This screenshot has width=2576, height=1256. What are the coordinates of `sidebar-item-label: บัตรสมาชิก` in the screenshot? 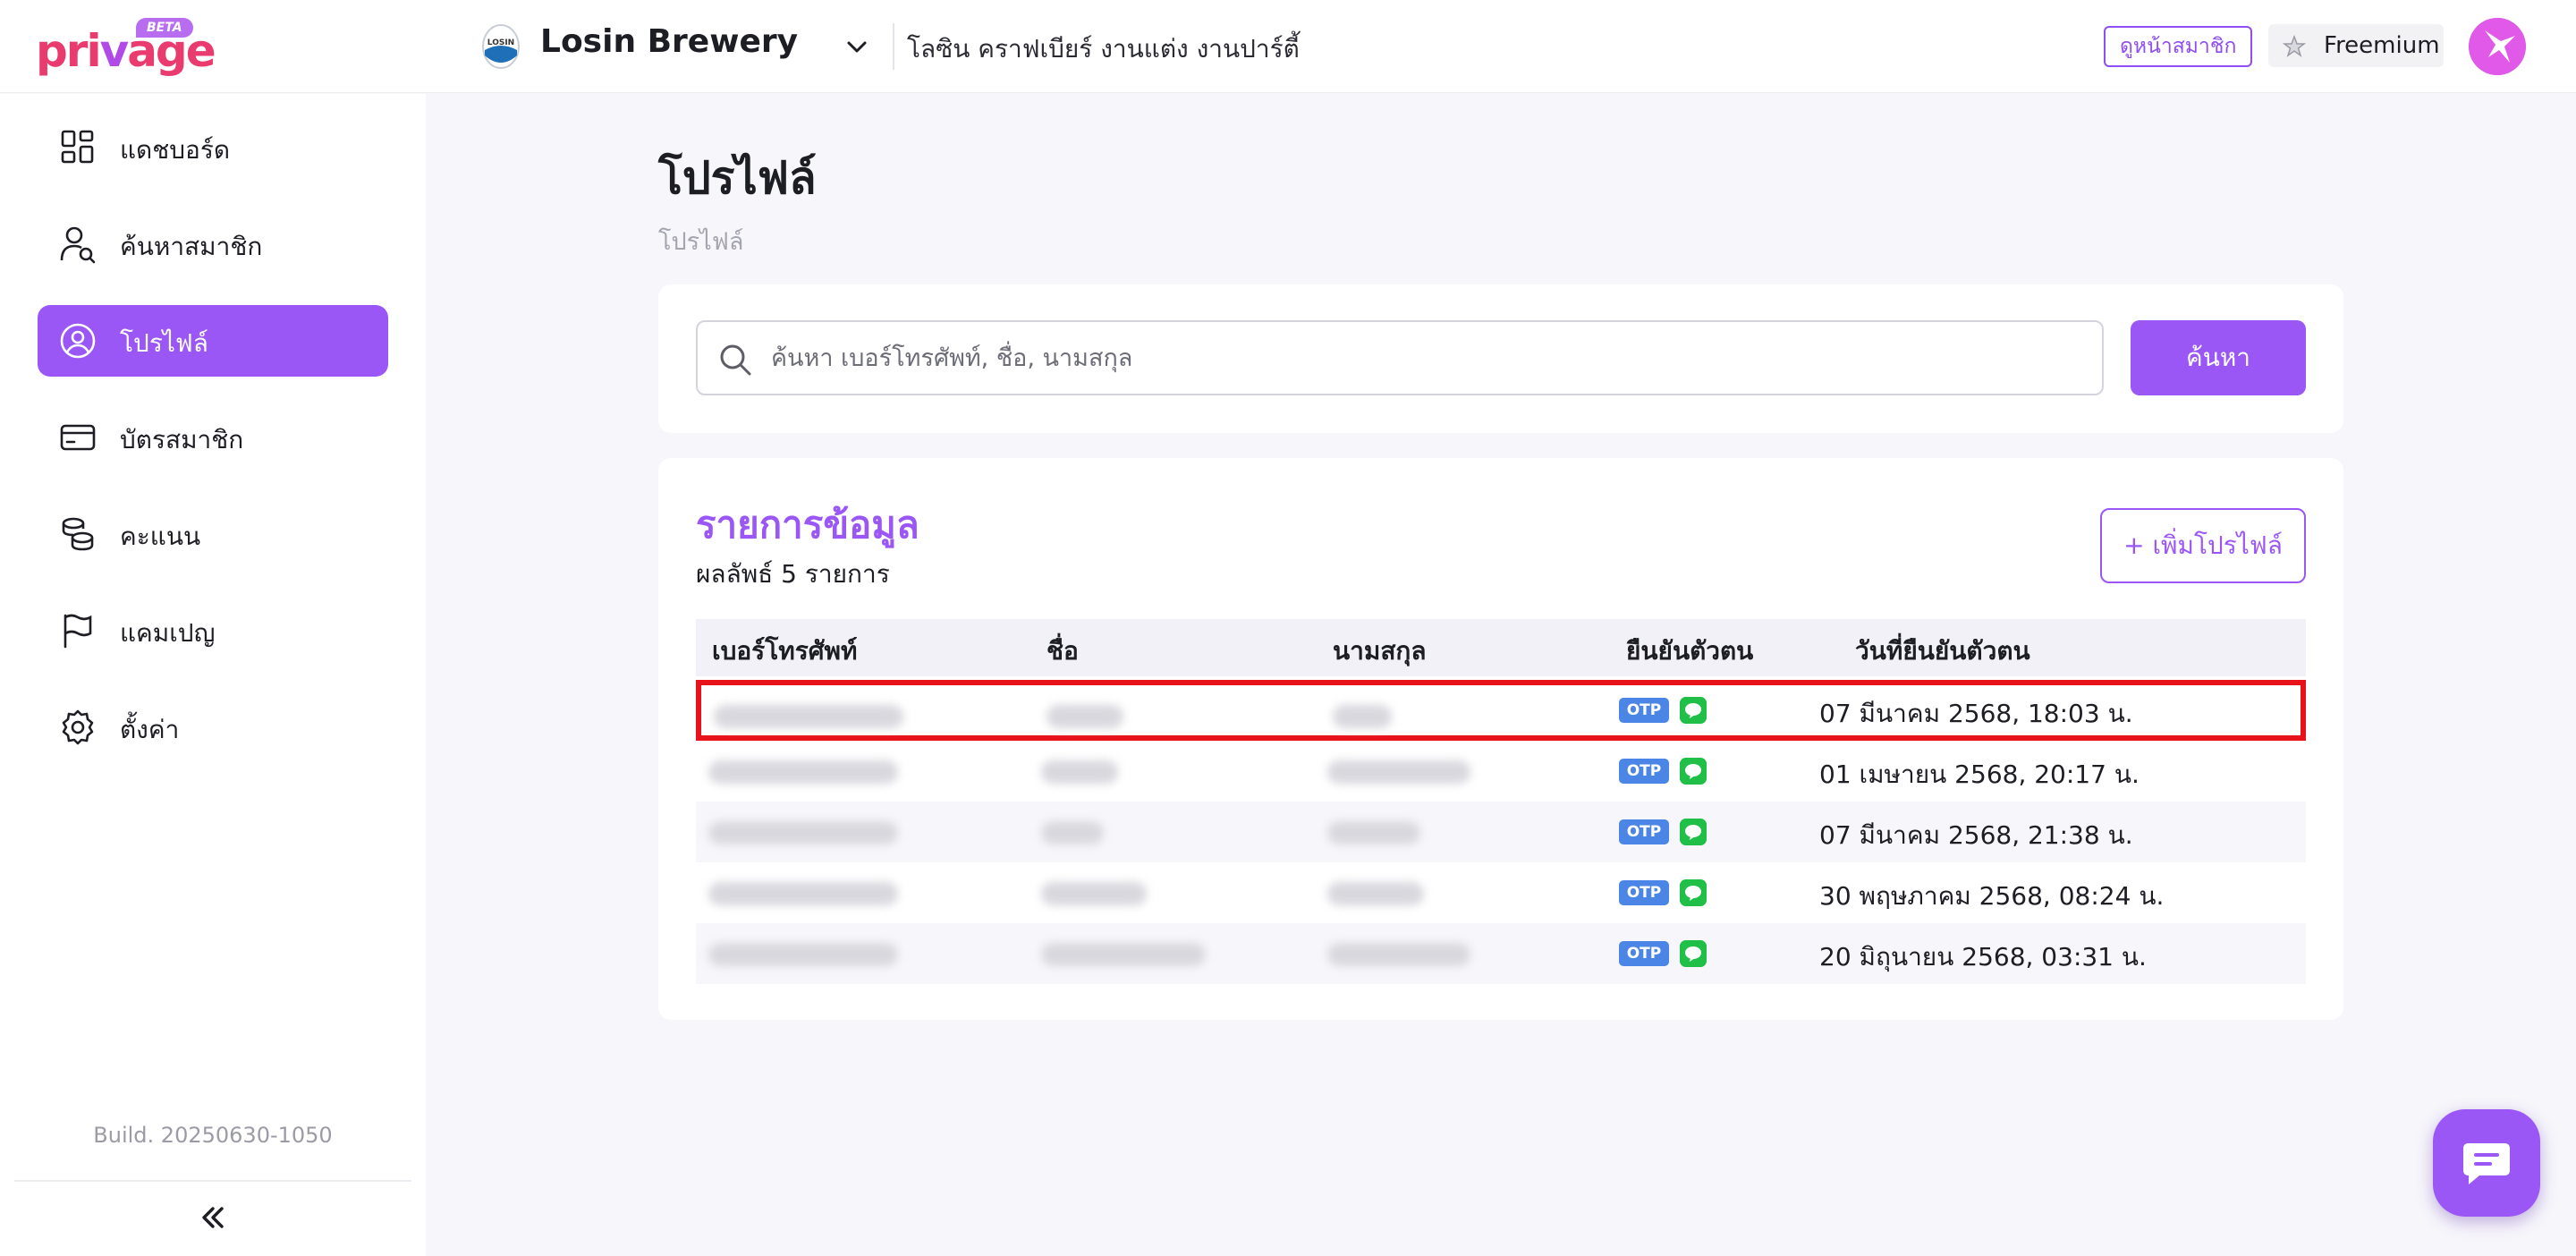 It's located at (182, 439).